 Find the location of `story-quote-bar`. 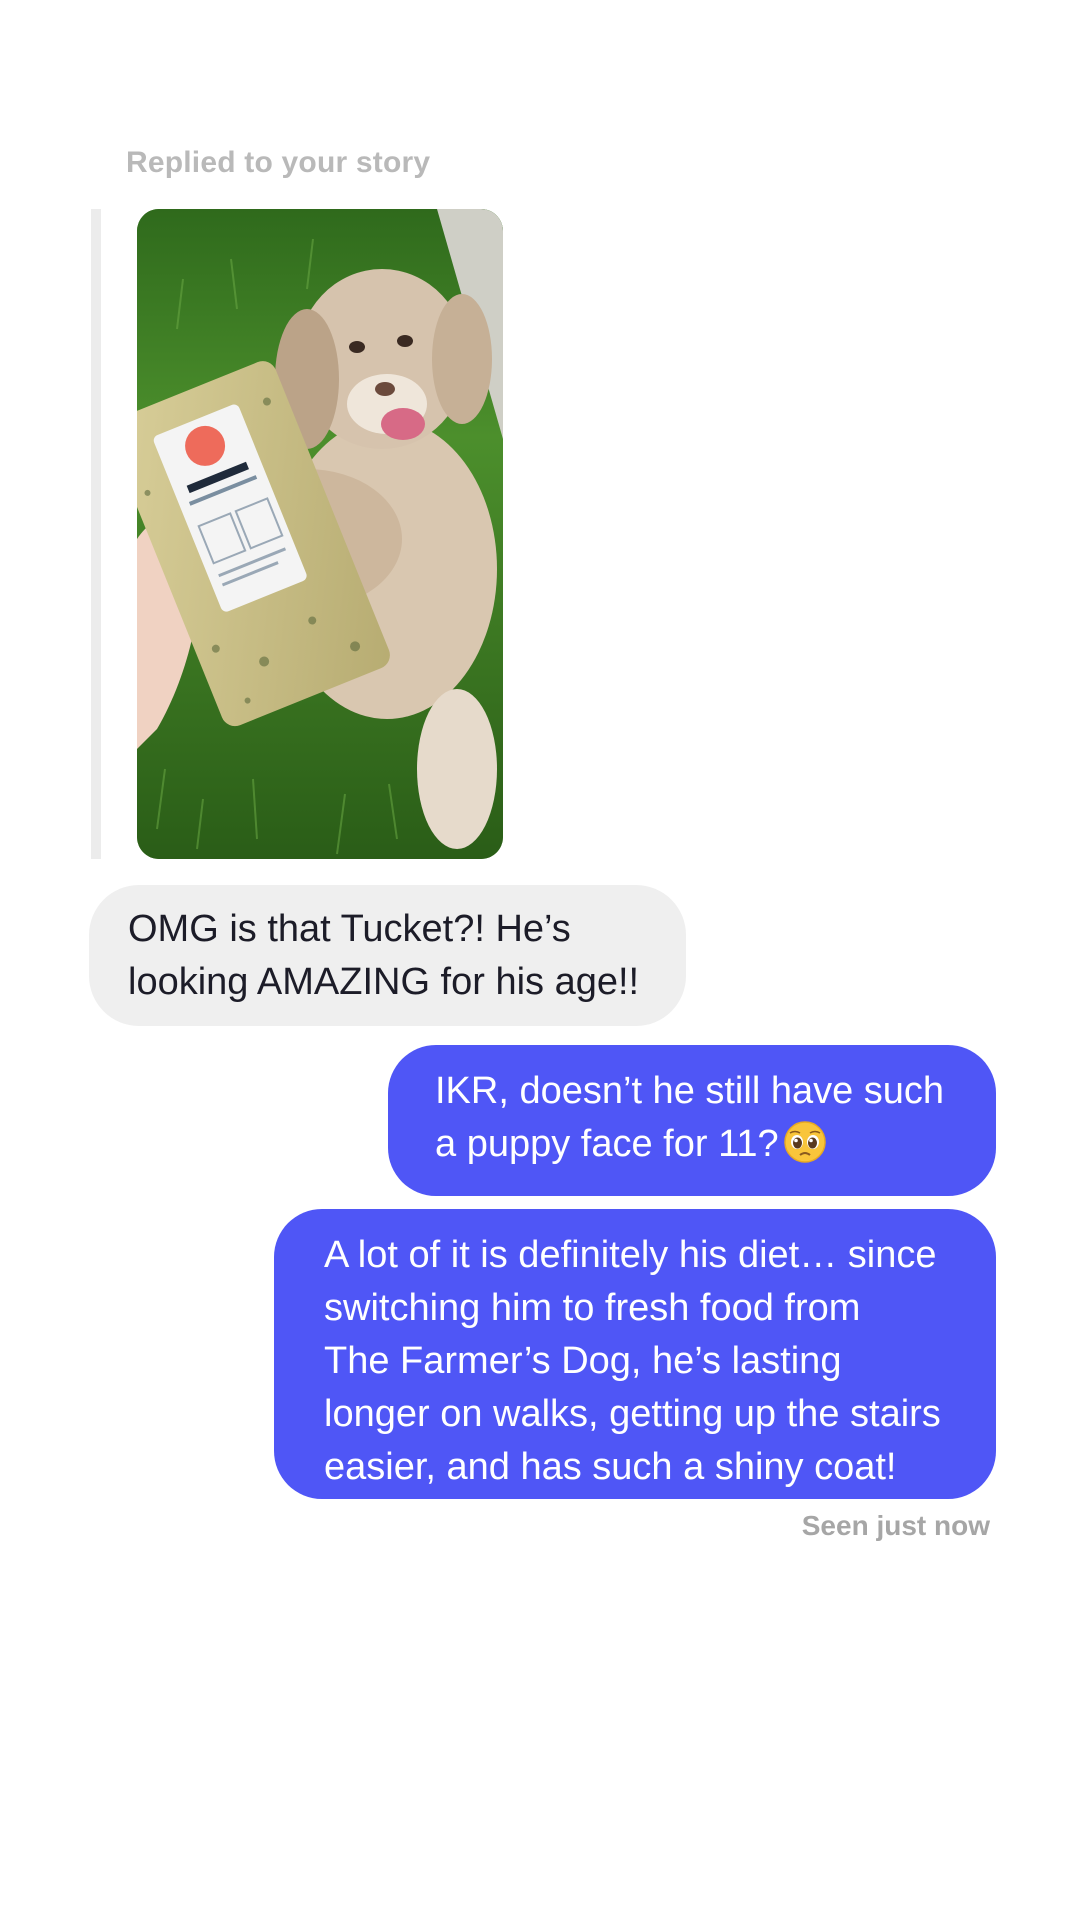

story-quote-bar is located at coordinates (96, 534).